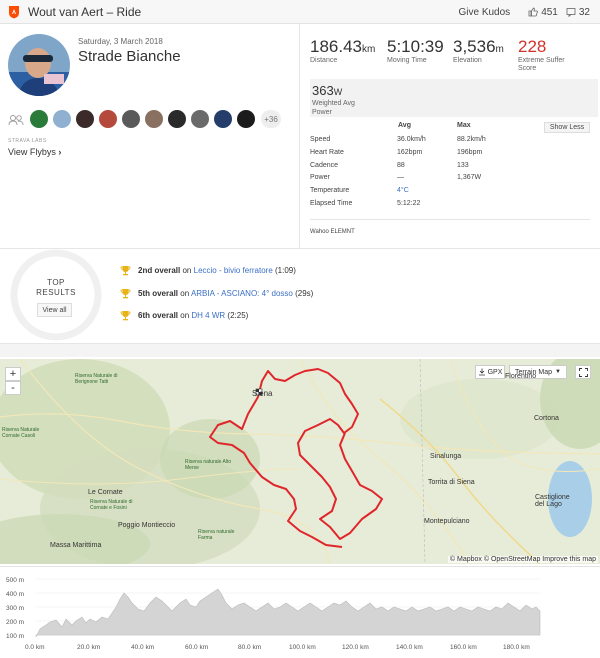 This screenshot has height=658, width=600. Describe the element at coordinates (88, 647) in the screenshot. I see `x-label: 20.0 km` at that location.